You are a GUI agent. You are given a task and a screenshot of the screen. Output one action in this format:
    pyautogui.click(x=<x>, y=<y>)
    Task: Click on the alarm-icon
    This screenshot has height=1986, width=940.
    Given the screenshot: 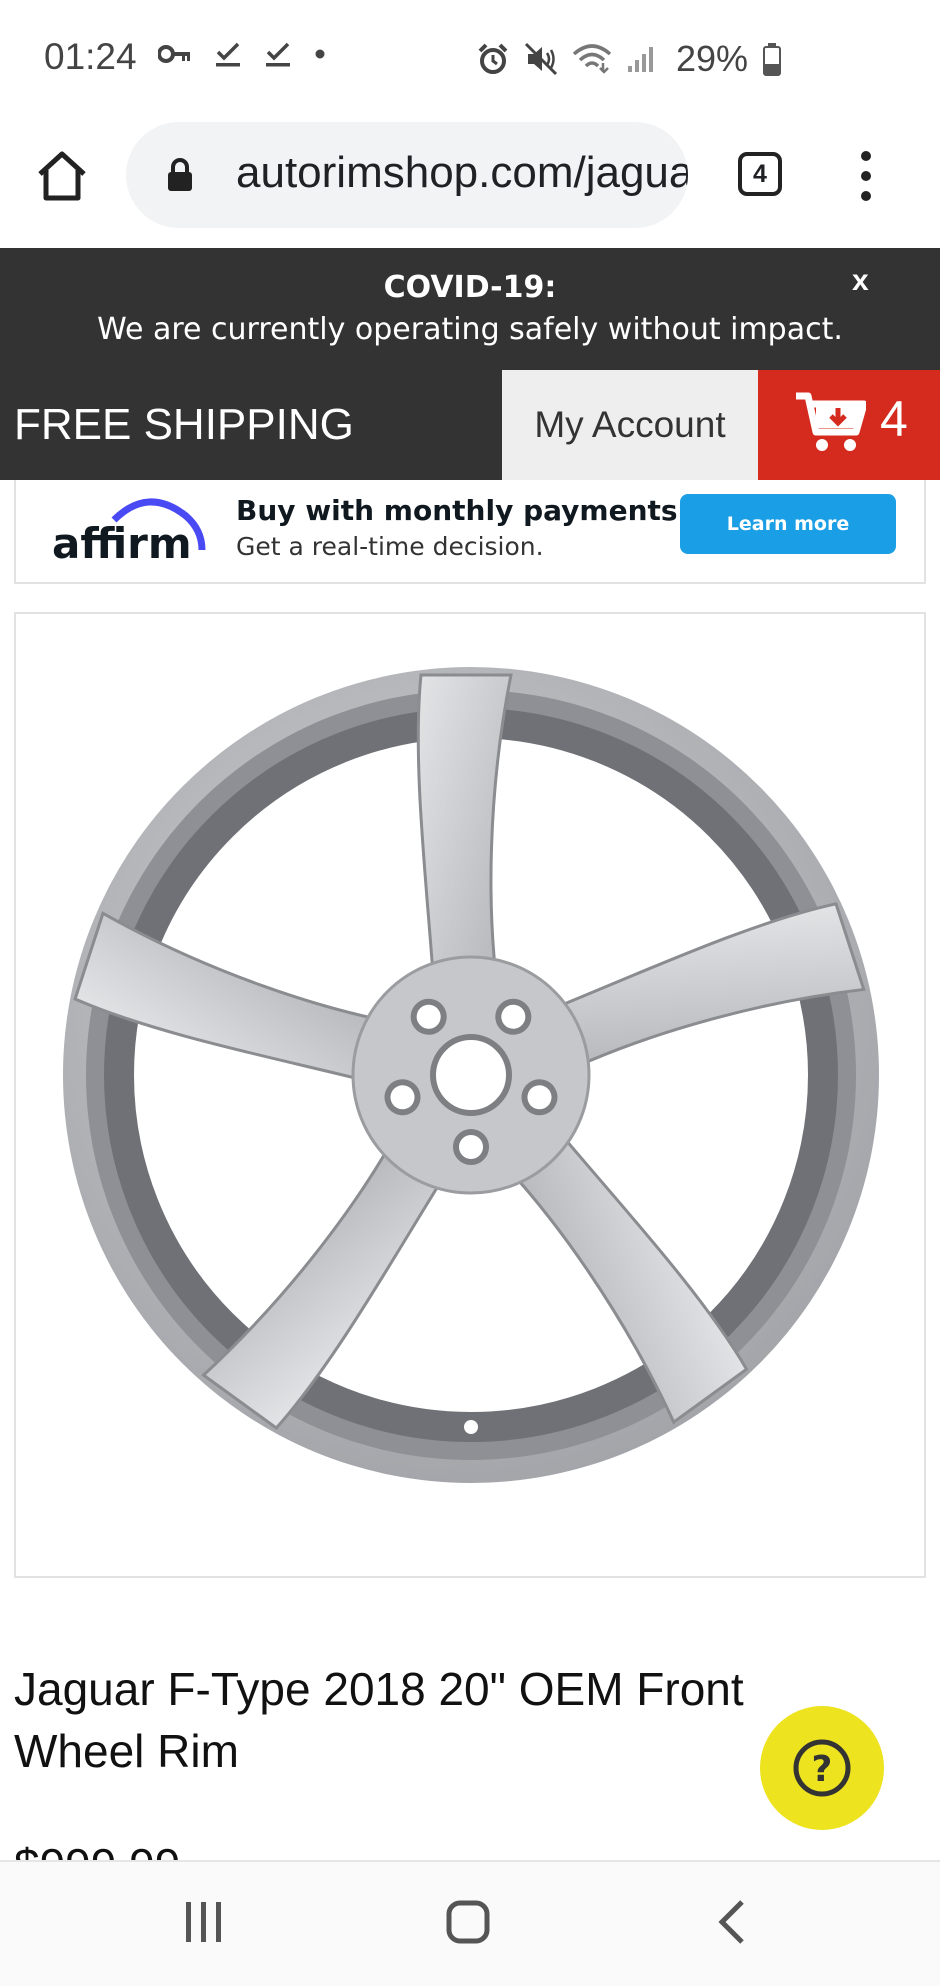 What is the action you would take?
    pyautogui.click(x=493, y=58)
    